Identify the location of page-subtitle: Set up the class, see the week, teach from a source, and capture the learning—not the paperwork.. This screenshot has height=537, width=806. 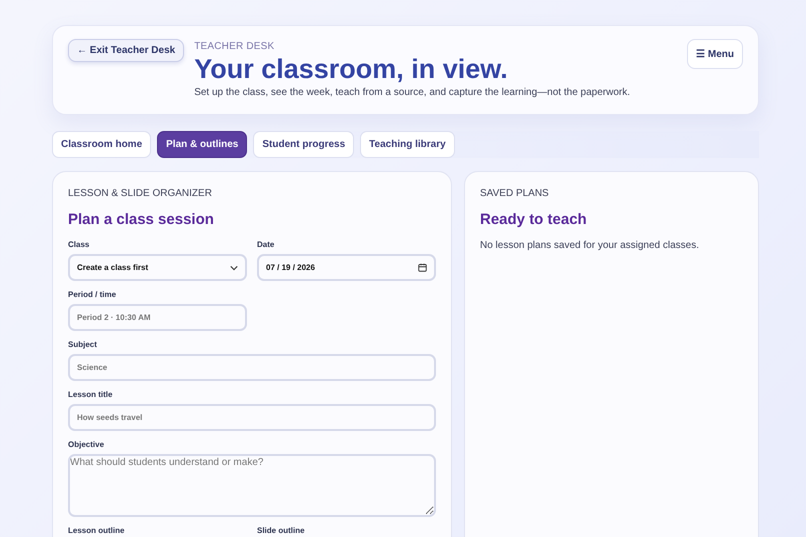
(413, 92).